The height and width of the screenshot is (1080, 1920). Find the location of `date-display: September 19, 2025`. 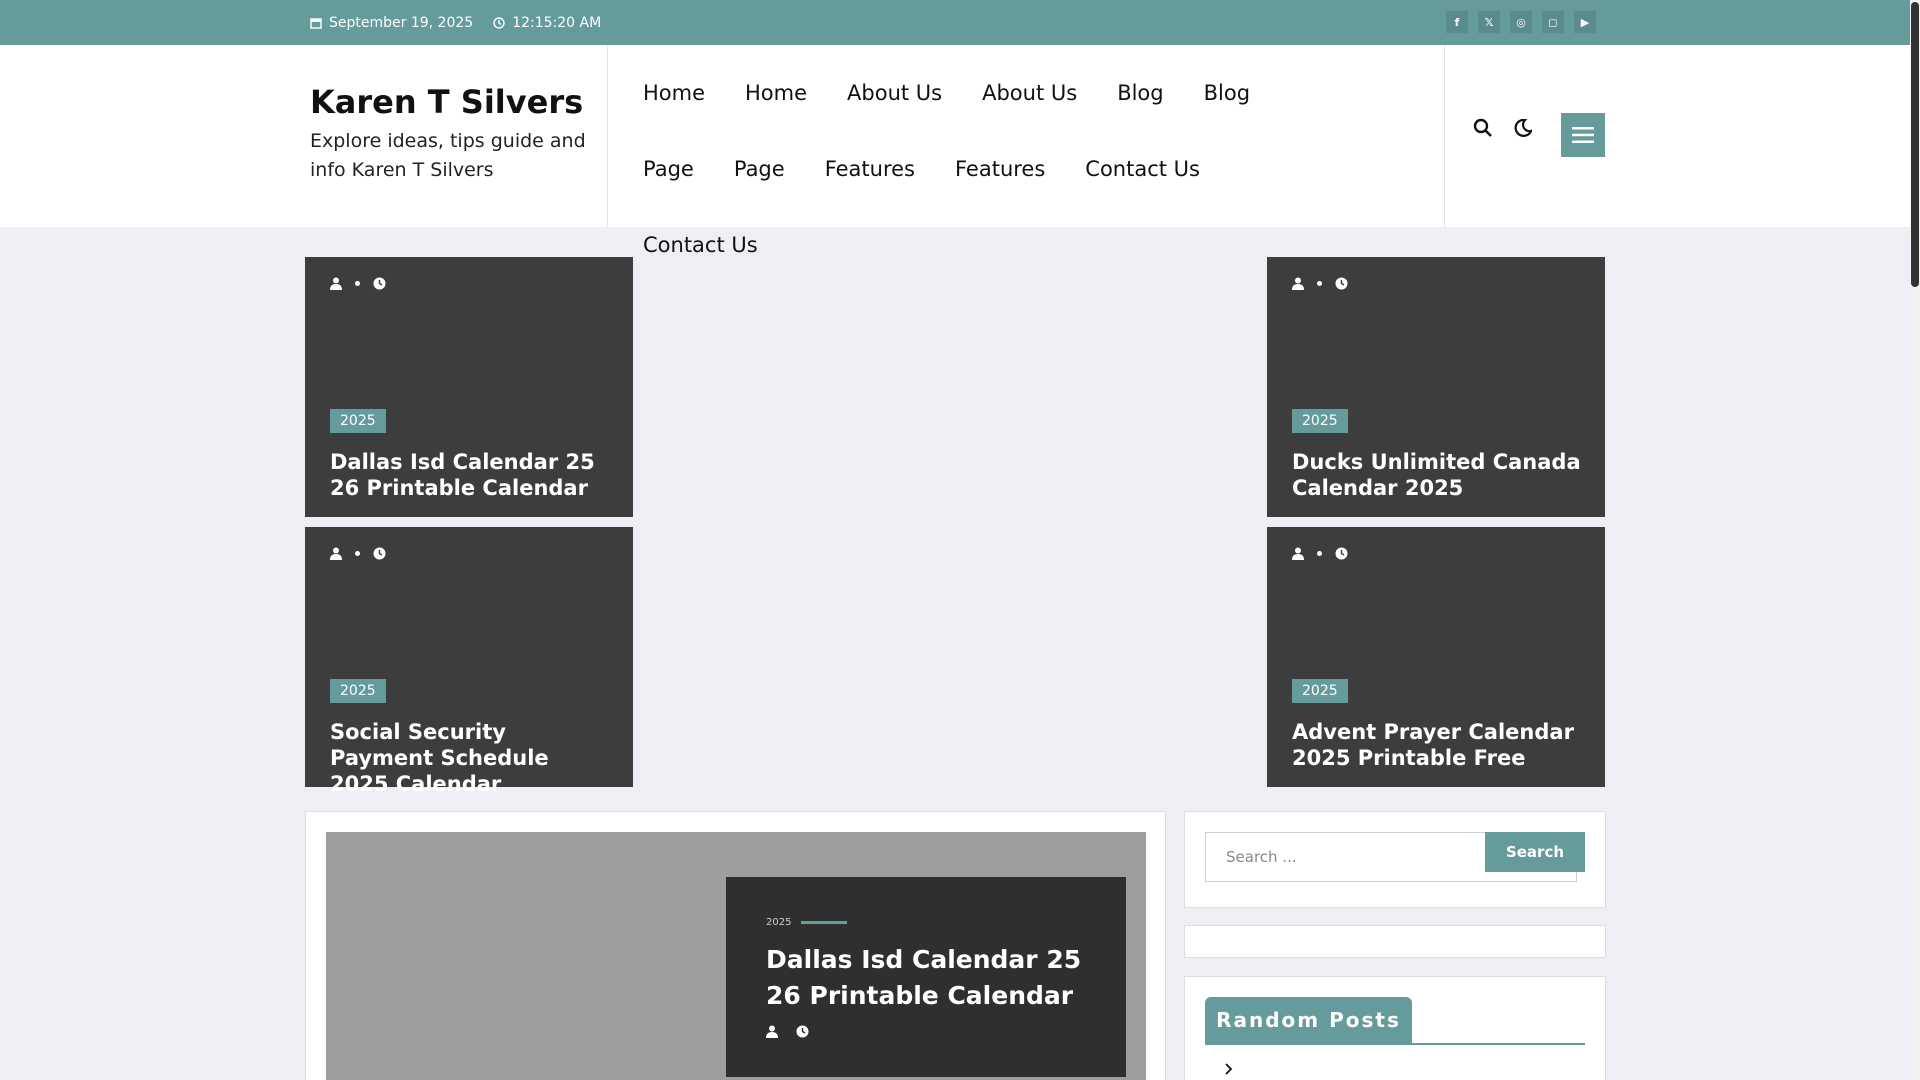

date-display: September 19, 2025 is located at coordinates (391, 23).